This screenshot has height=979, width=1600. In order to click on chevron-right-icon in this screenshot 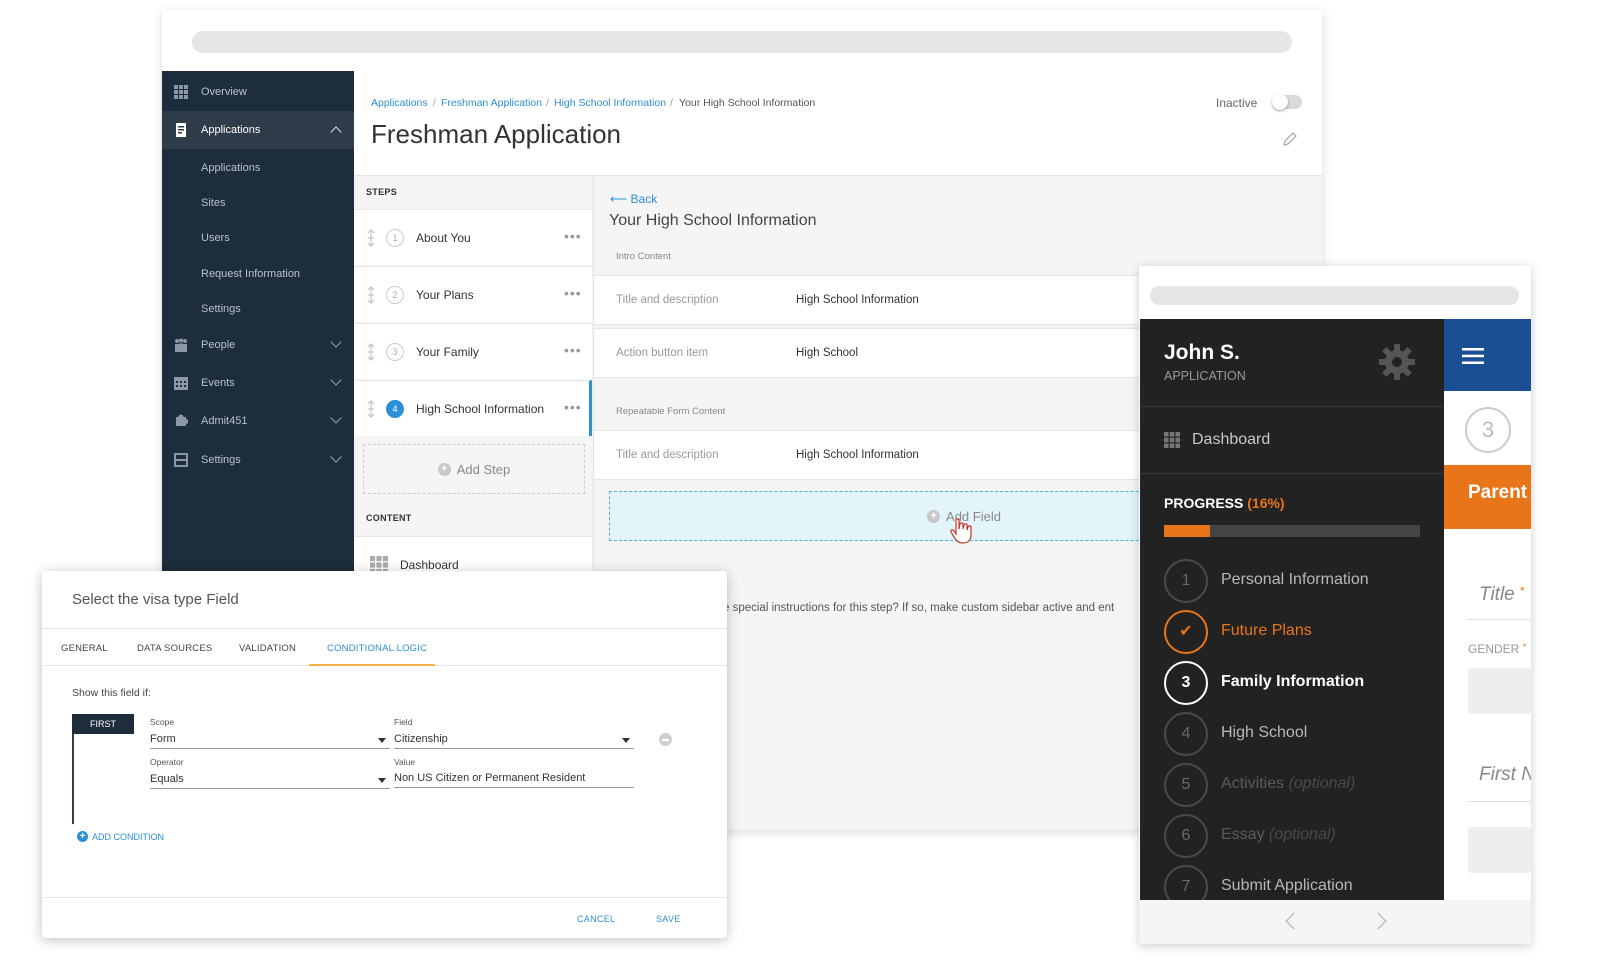, I will do `click(1378, 921)`.